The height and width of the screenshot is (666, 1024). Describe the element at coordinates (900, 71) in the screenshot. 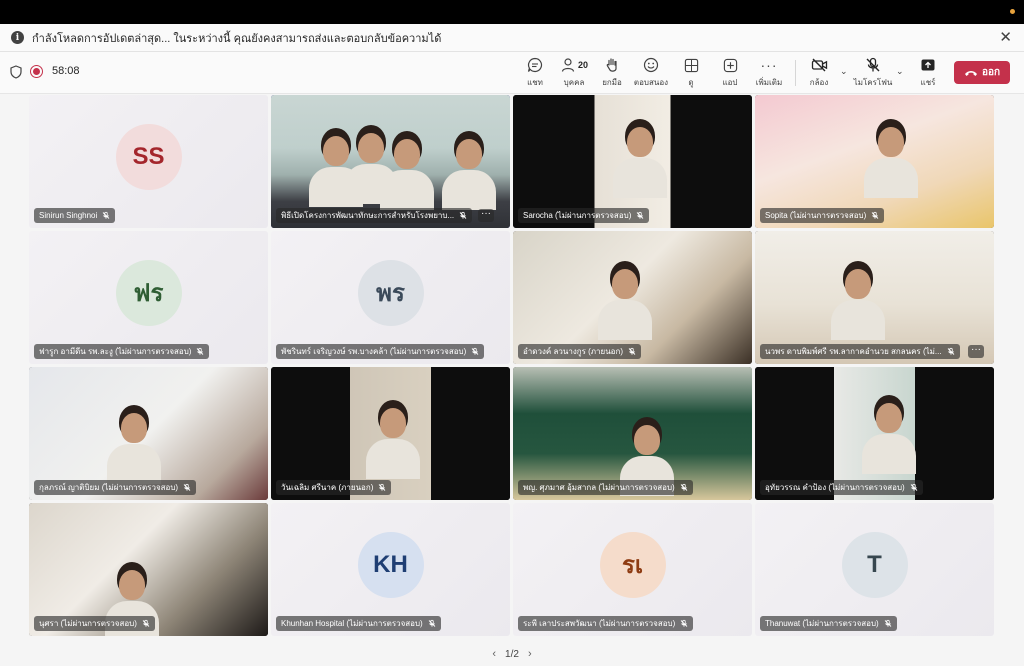

I see `mic-options-chevron-icon: ⌄` at that location.